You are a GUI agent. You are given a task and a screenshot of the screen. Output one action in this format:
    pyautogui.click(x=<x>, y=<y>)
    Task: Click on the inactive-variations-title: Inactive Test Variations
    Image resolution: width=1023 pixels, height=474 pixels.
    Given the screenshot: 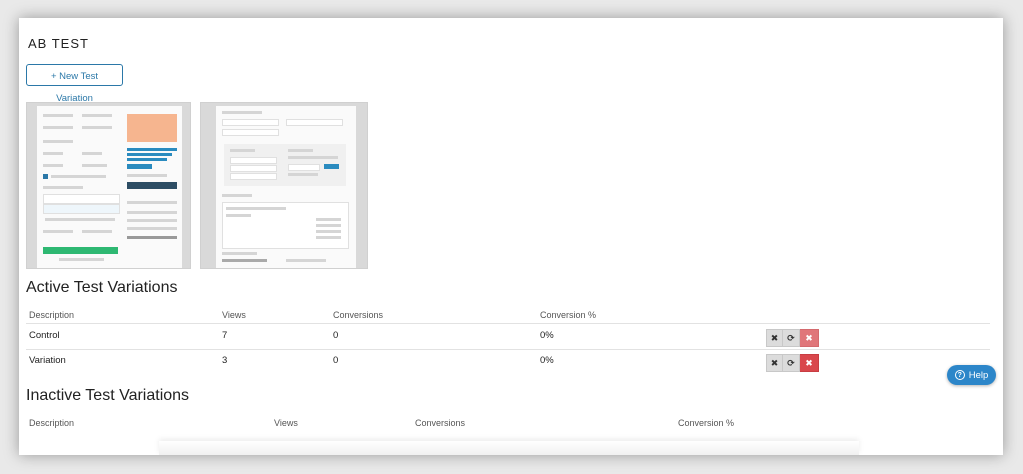 What is the action you would take?
    pyautogui.click(x=108, y=395)
    